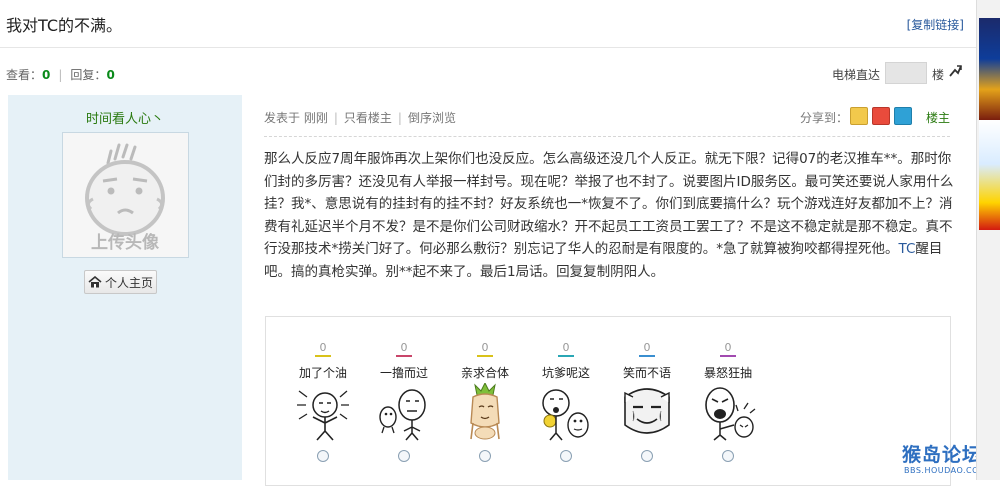 This screenshot has width=1000, height=486. What do you see at coordinates (945, 470) in the screenshot?
I see `watermark-url: BBS.HOUDAO.COM` at bounding box center [945, 470].